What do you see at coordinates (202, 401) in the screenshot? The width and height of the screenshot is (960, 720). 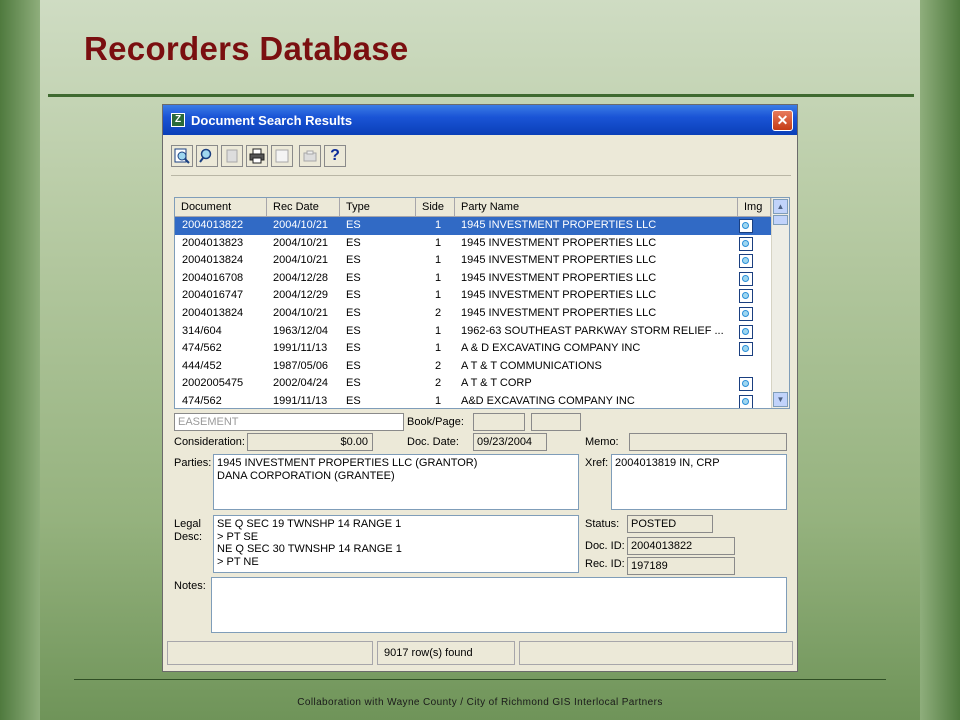 I see `document-cell: 474/562` at bounding box center [202, 401].